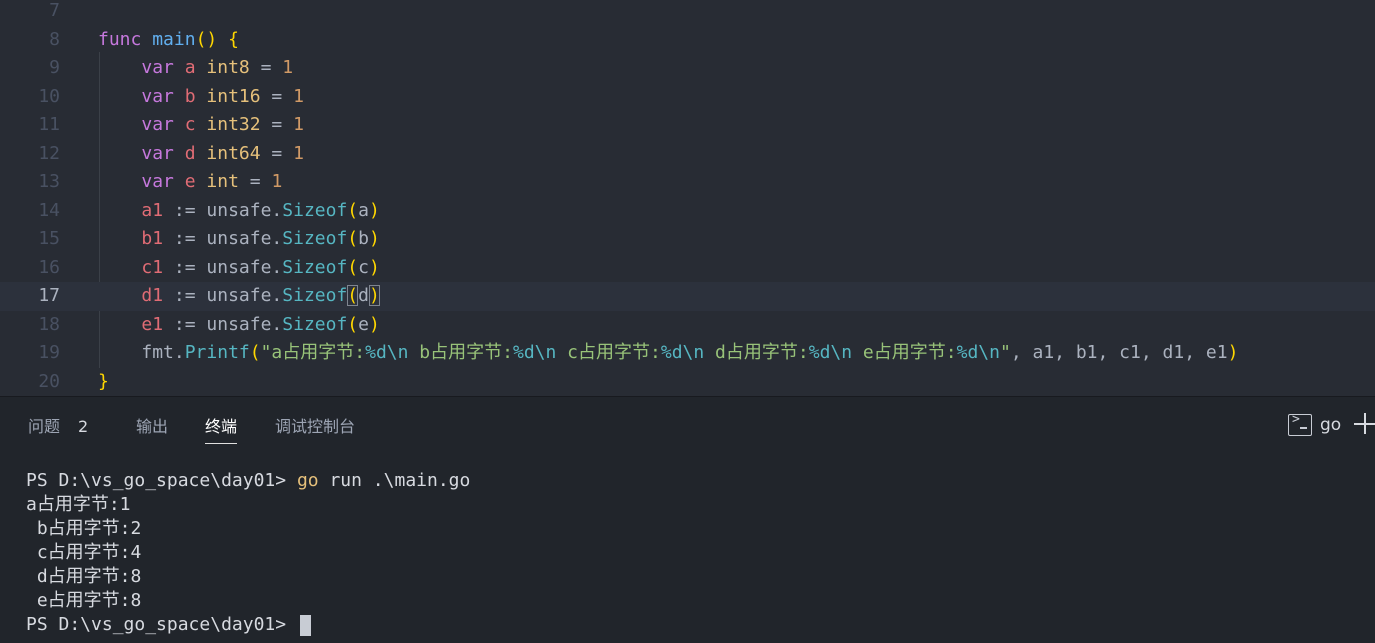 This screenshot has height=643, width=1375. Describe the element at coordinates (1314, 425) in the screenshot. I see `terminal-selector: go` at that location.